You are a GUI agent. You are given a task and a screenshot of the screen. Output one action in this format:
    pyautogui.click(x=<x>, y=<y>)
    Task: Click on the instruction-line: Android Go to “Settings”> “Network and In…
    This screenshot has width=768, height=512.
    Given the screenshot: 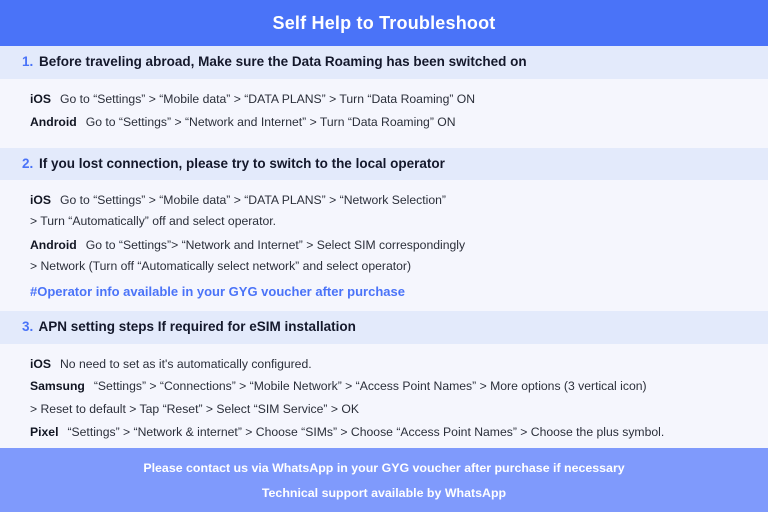 What is the action you would take?
    pyautogui.click(x=384, y=246)
    